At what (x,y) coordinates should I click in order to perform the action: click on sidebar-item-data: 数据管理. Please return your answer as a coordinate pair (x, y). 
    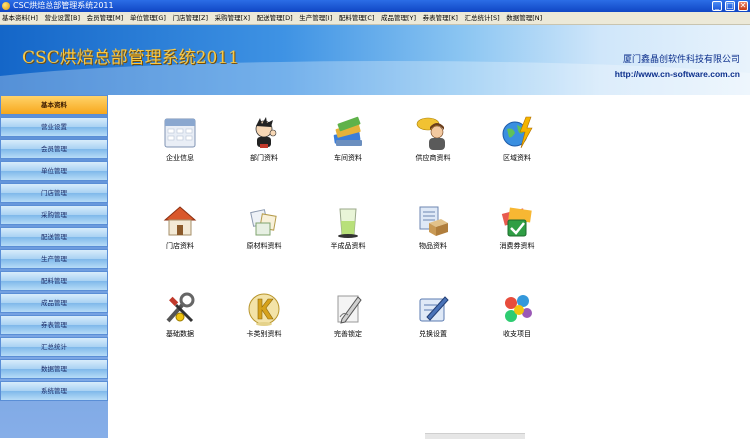
    Looking at the image, I should click on (54, 369).